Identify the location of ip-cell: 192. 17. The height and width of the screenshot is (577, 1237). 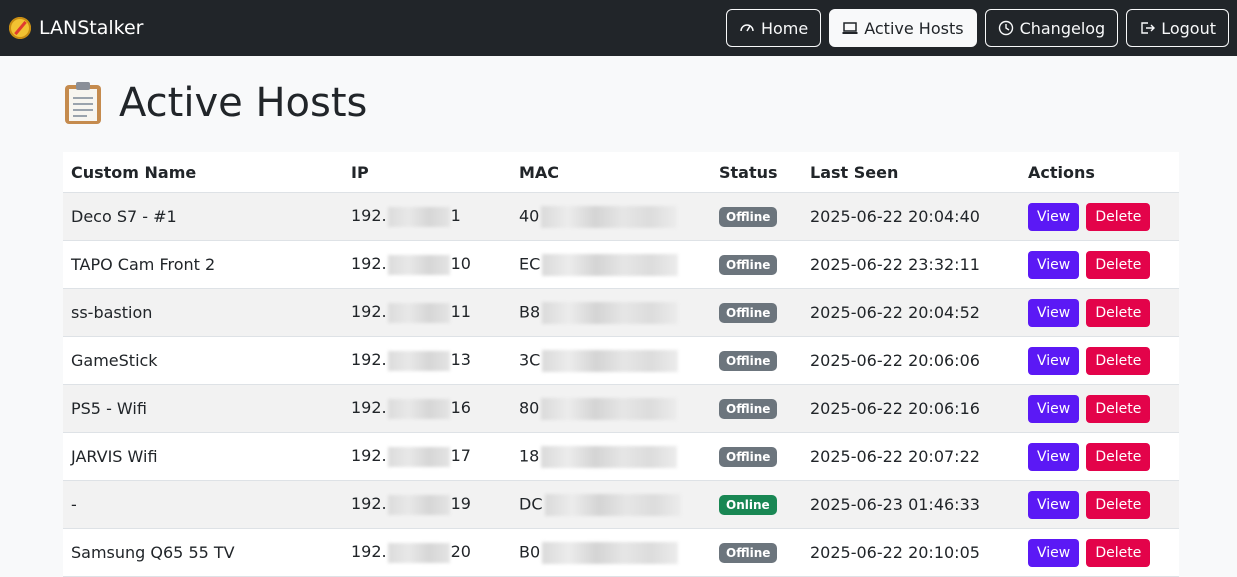
(427, 456).